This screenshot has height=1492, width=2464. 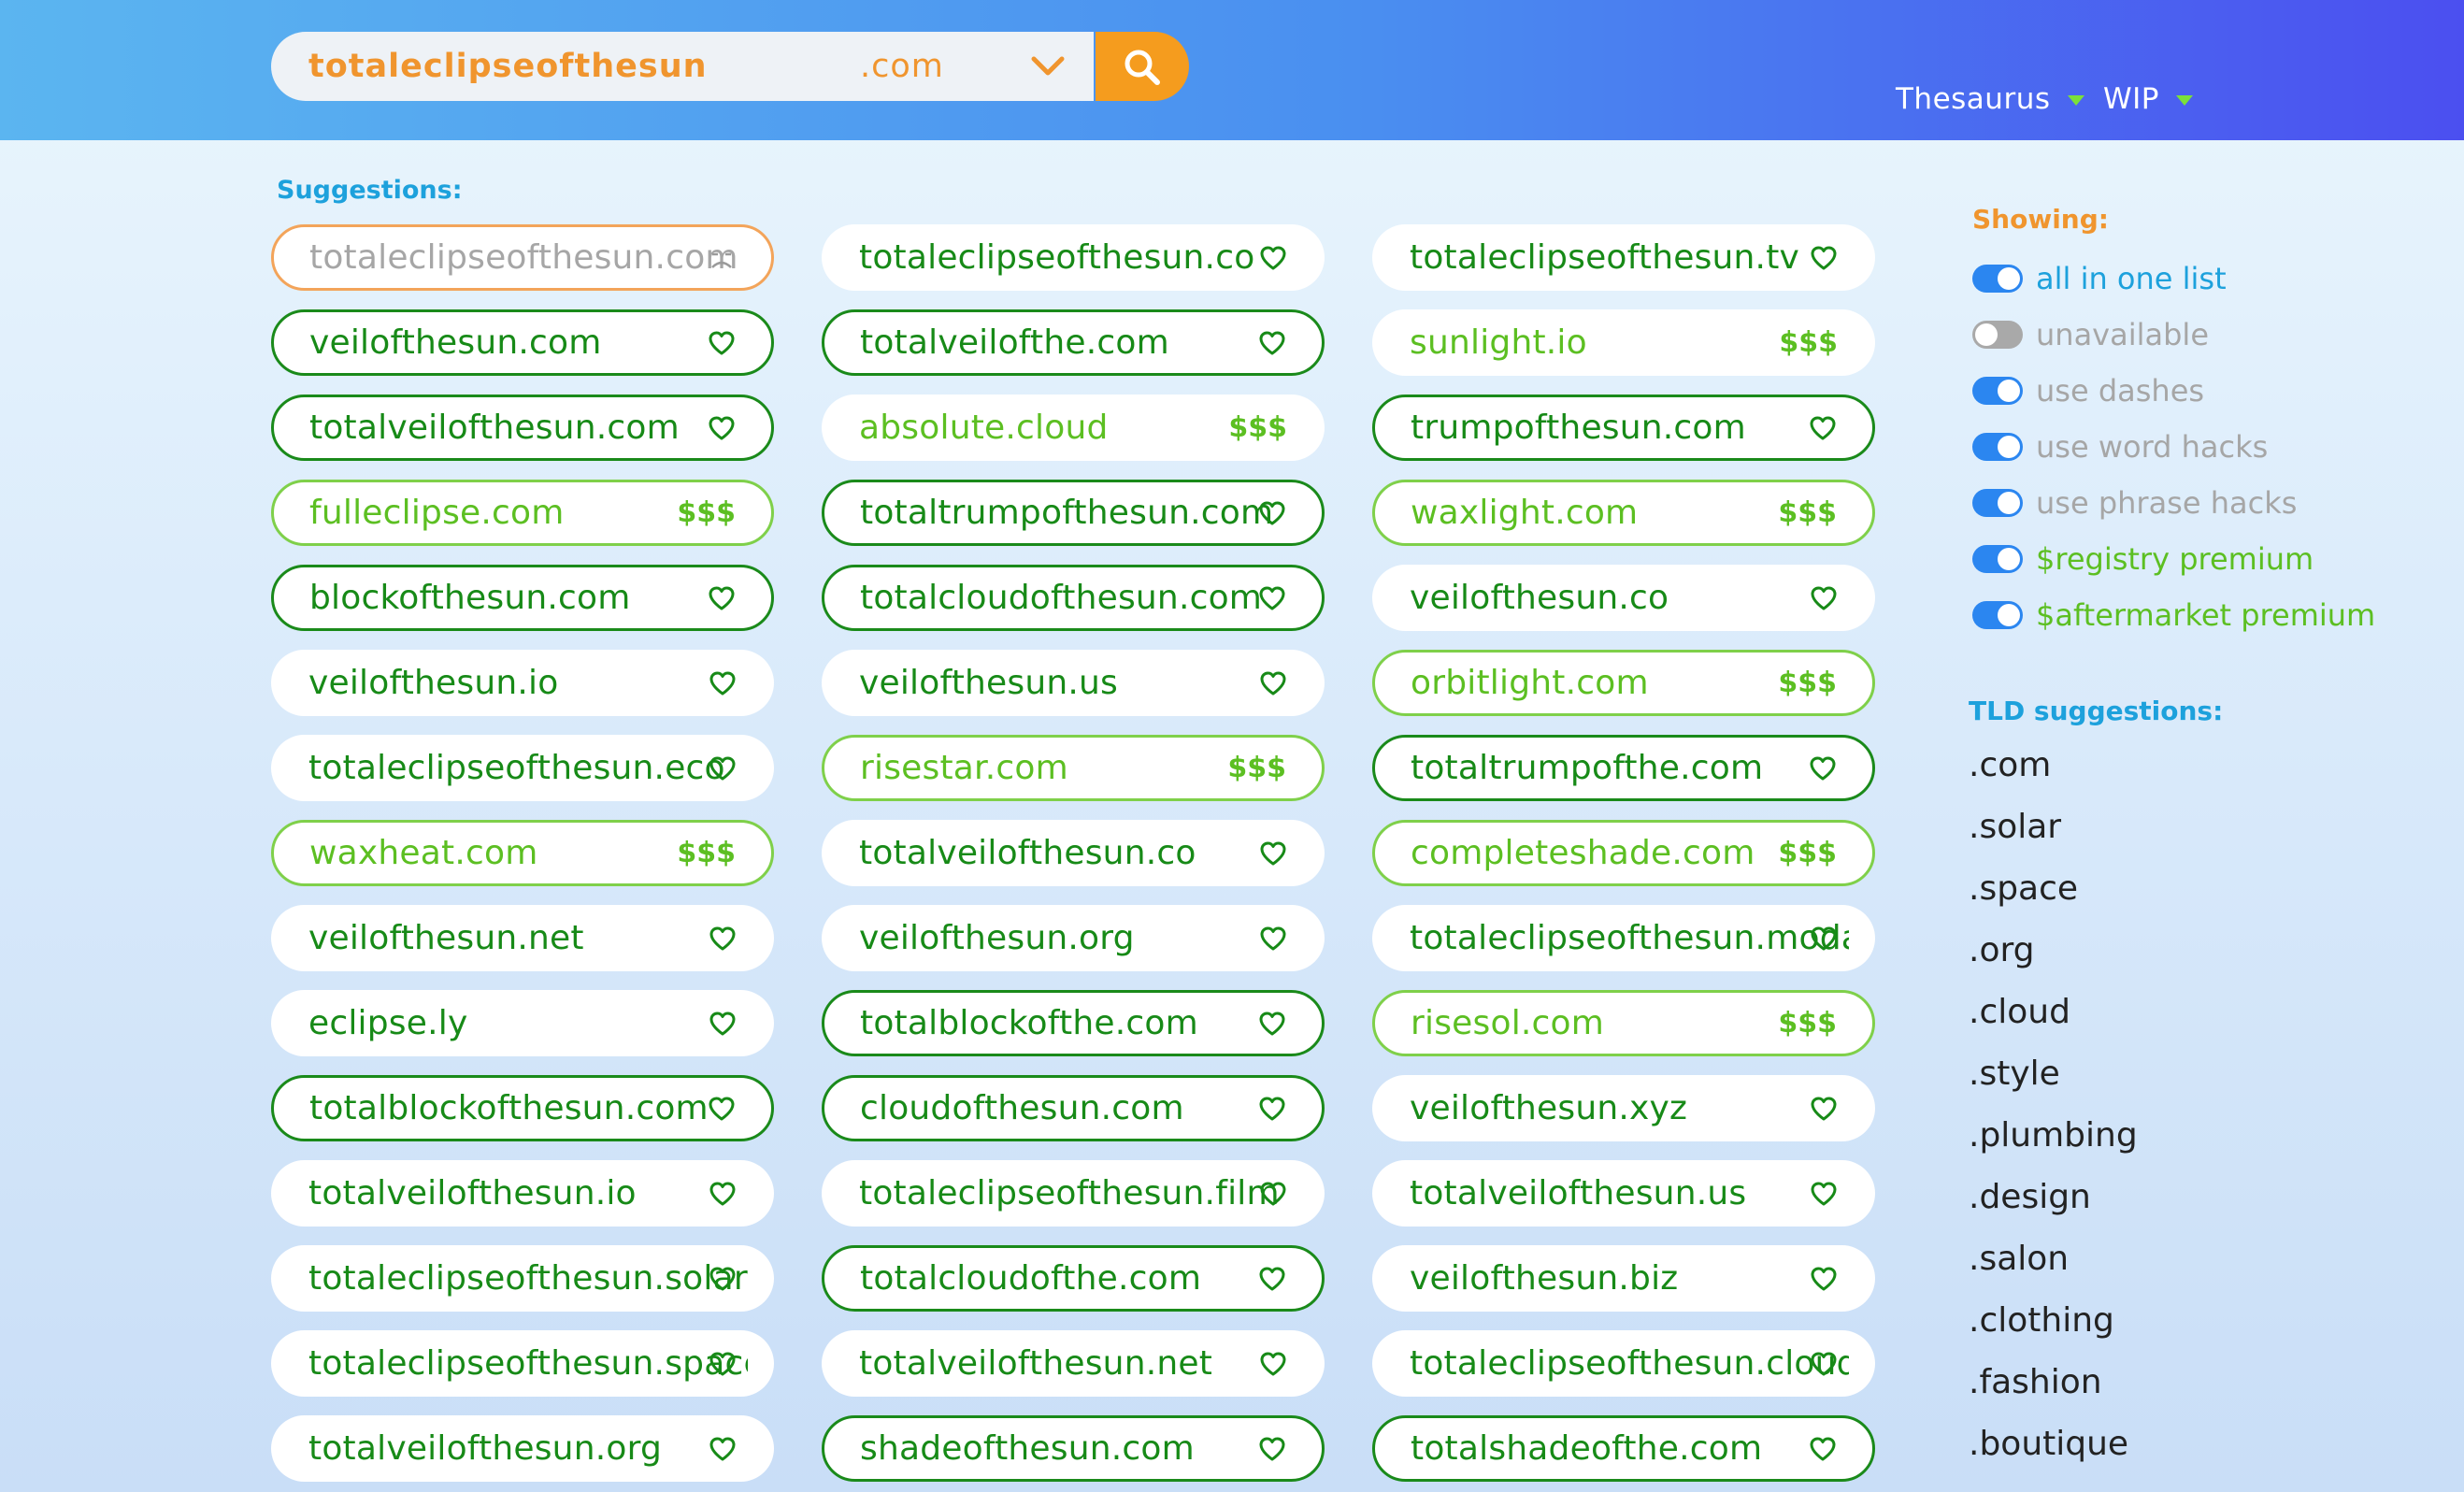 What do you see at coordinates (522, 938) in the screenshot?
I see `domain-suggestion-card: veilofthesun.net` at bounding box center [522, 938].